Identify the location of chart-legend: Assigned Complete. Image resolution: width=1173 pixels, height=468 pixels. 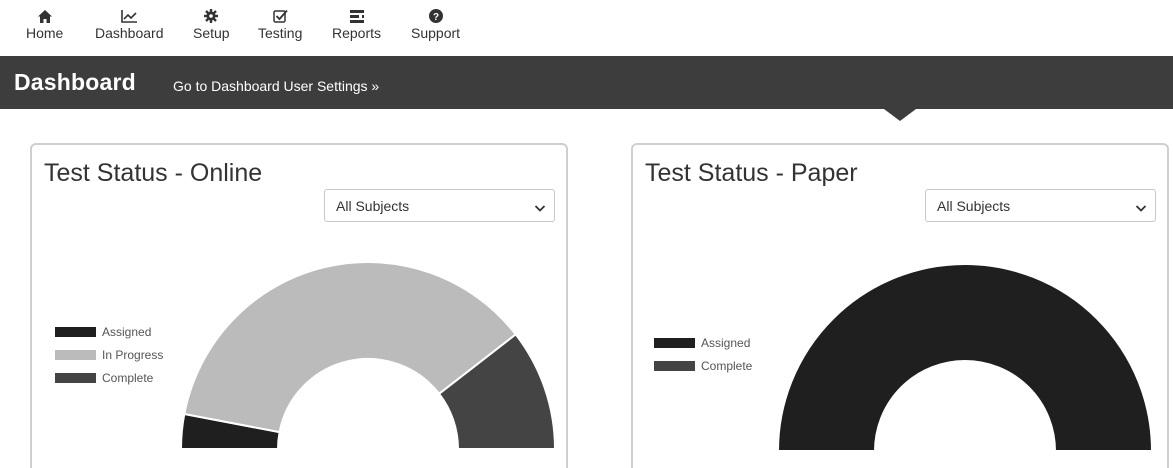
(703, 354).